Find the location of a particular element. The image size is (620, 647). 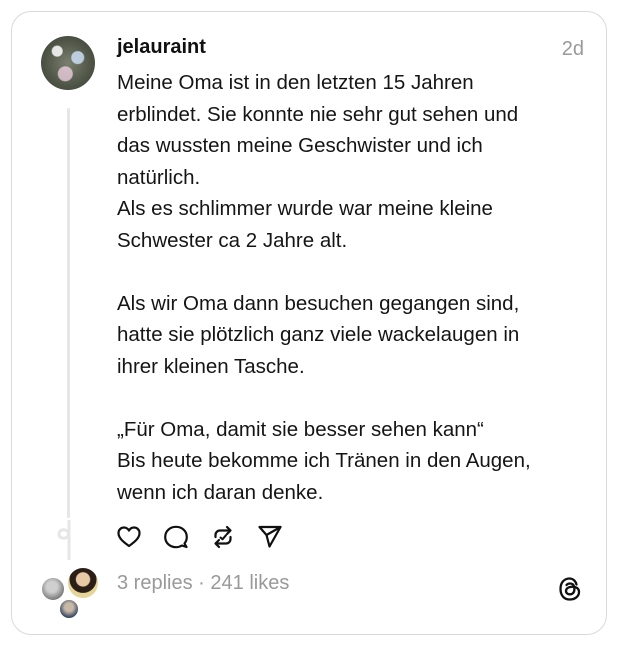

author-username: jelauraint is located at coordinates (161, 47).